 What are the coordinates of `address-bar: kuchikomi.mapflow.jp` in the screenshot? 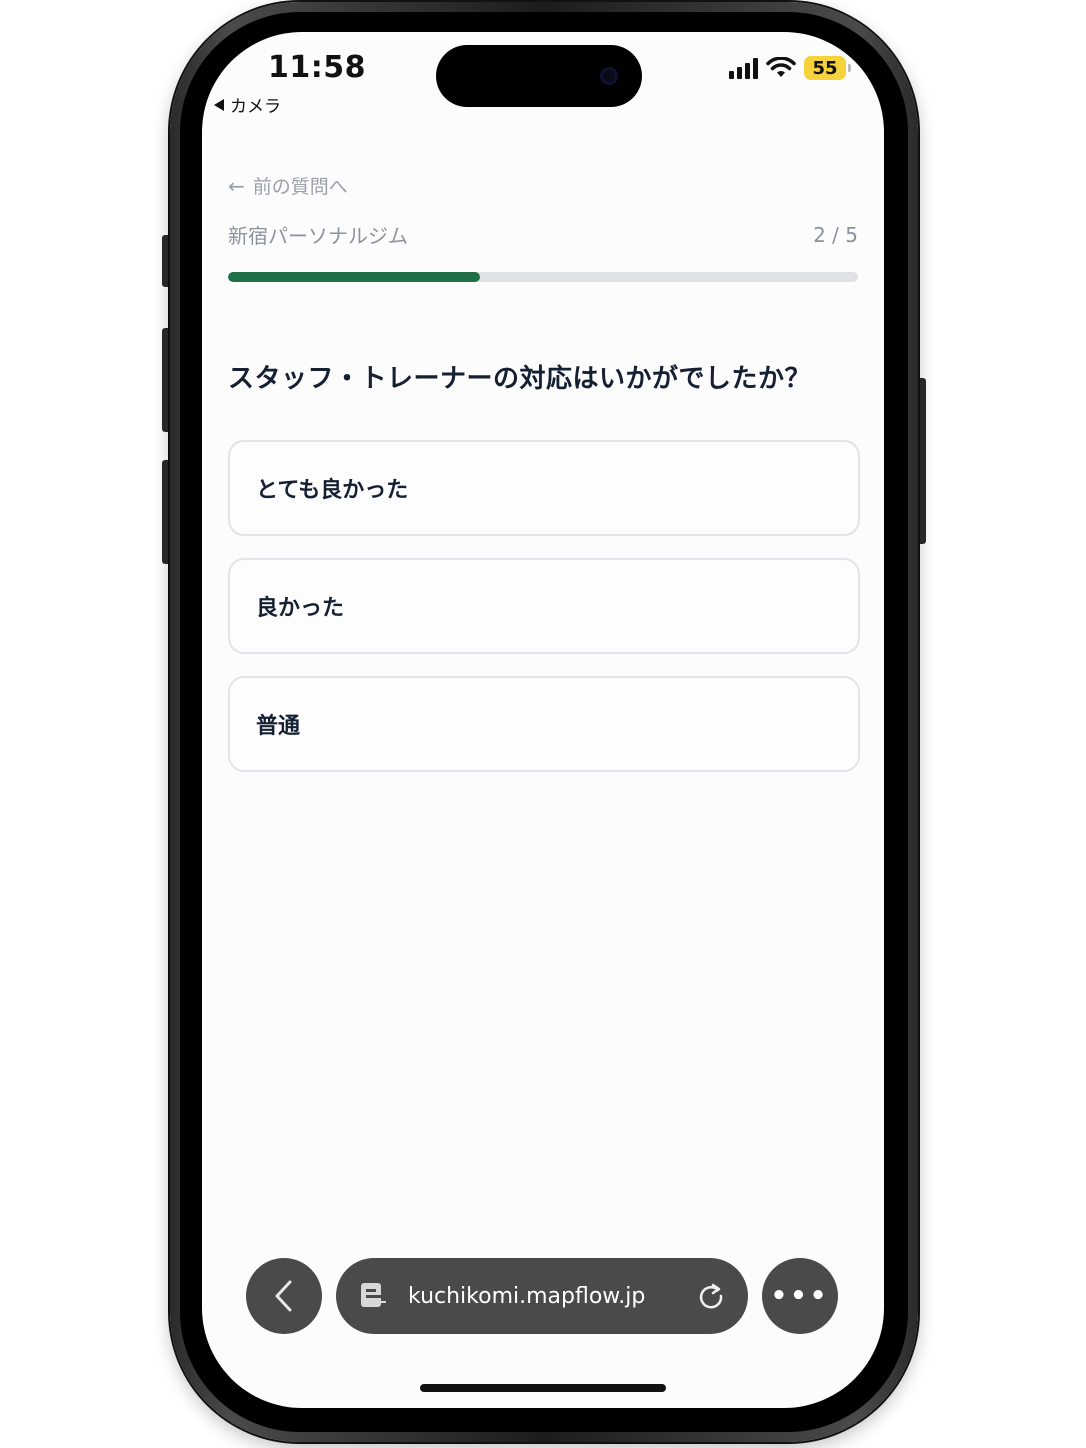 It's located at (542, 1296).